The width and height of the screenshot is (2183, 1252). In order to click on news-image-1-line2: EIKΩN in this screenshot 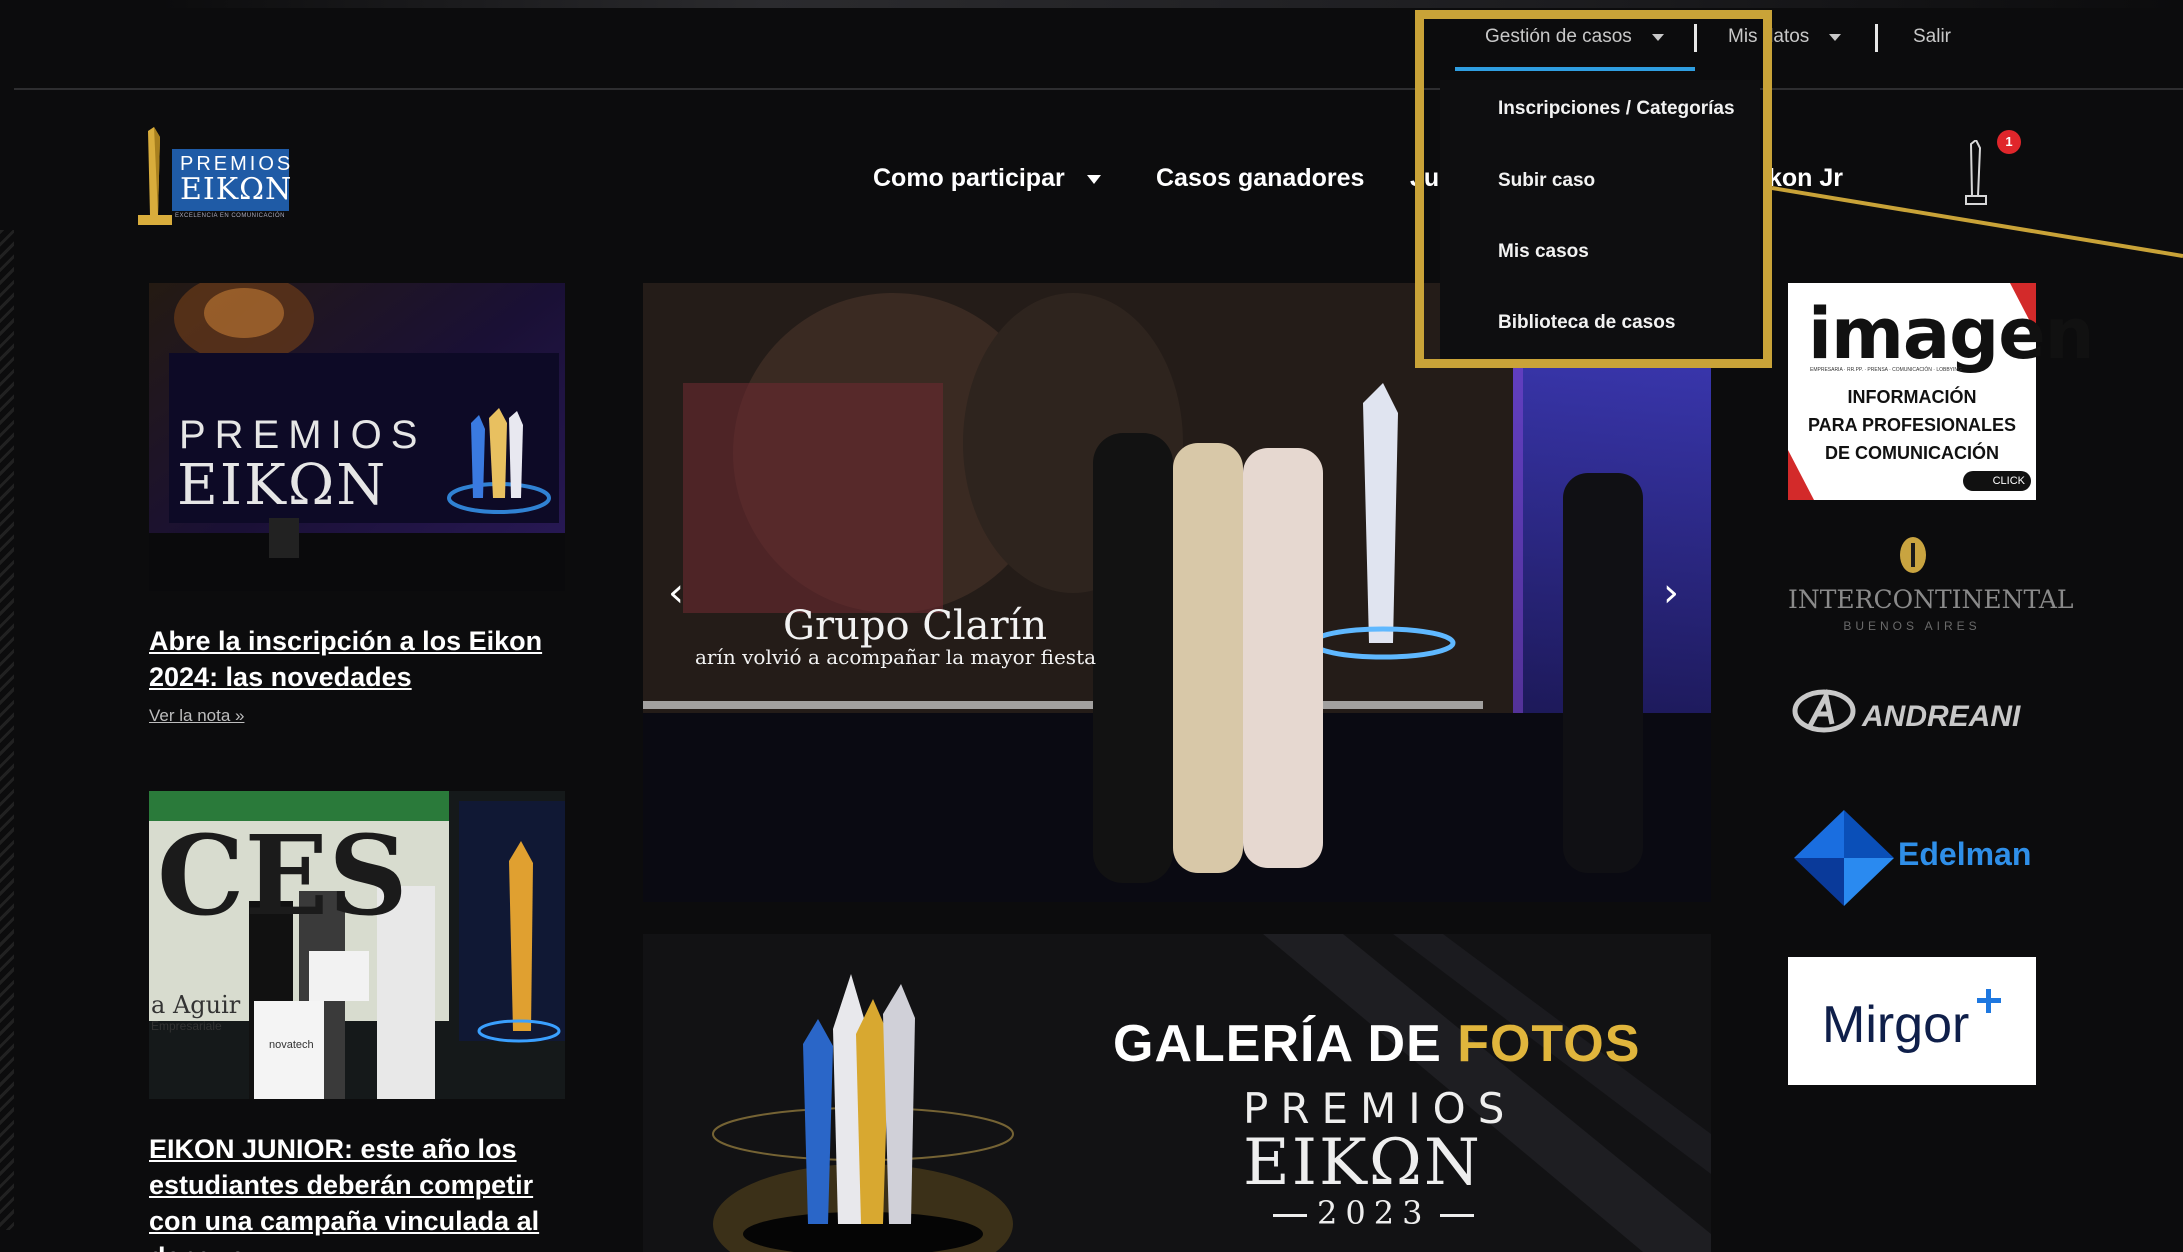, I will do `click(282, 485)`.